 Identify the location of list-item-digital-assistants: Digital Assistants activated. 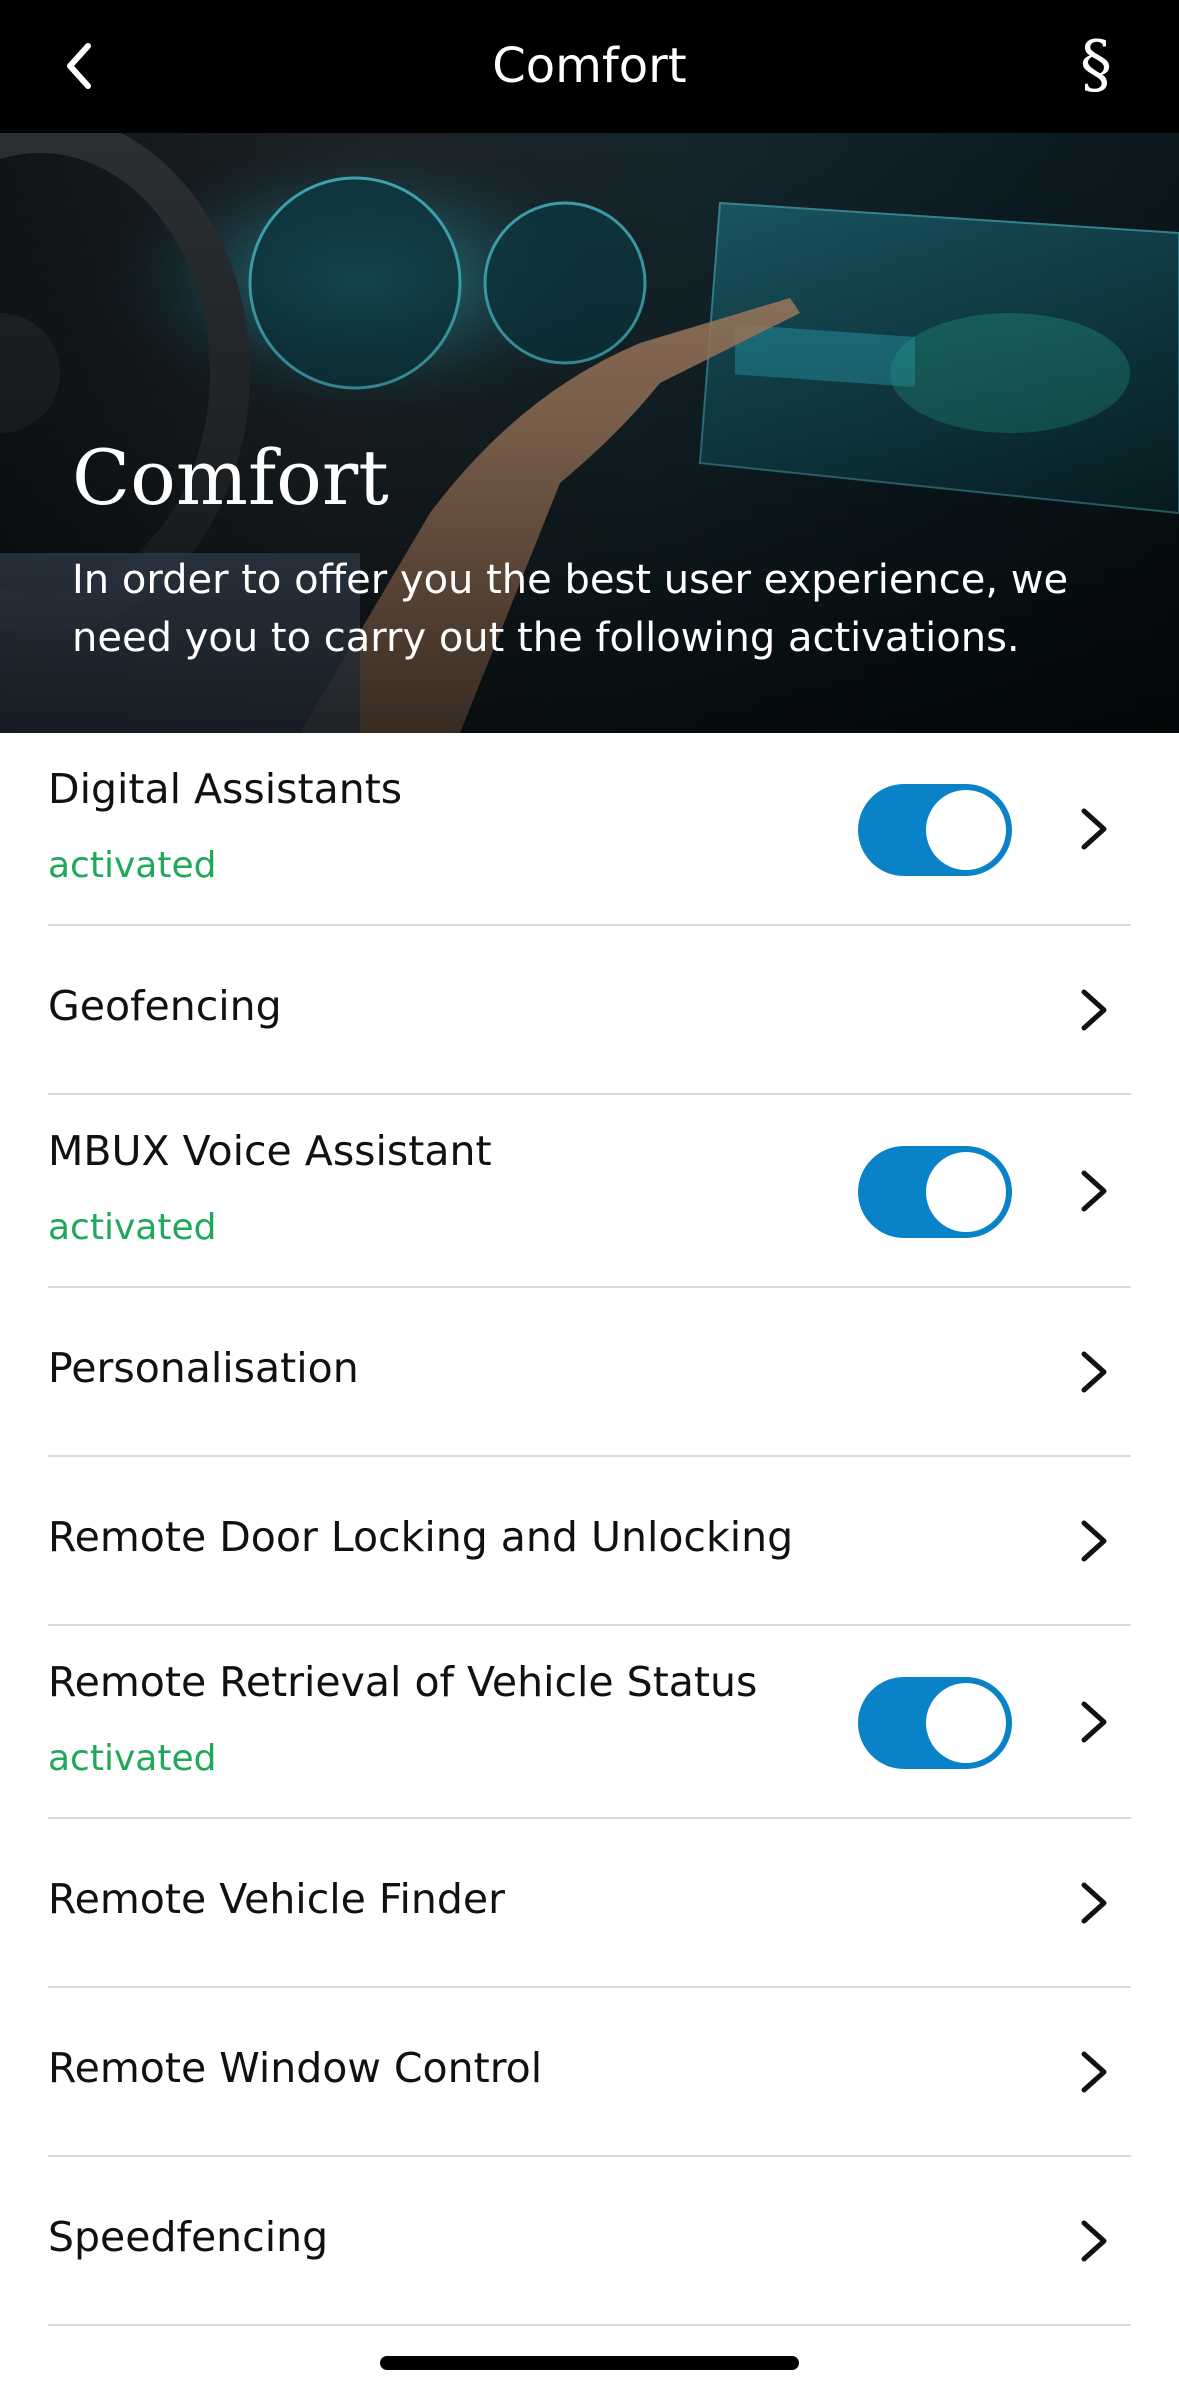
(589, 829).